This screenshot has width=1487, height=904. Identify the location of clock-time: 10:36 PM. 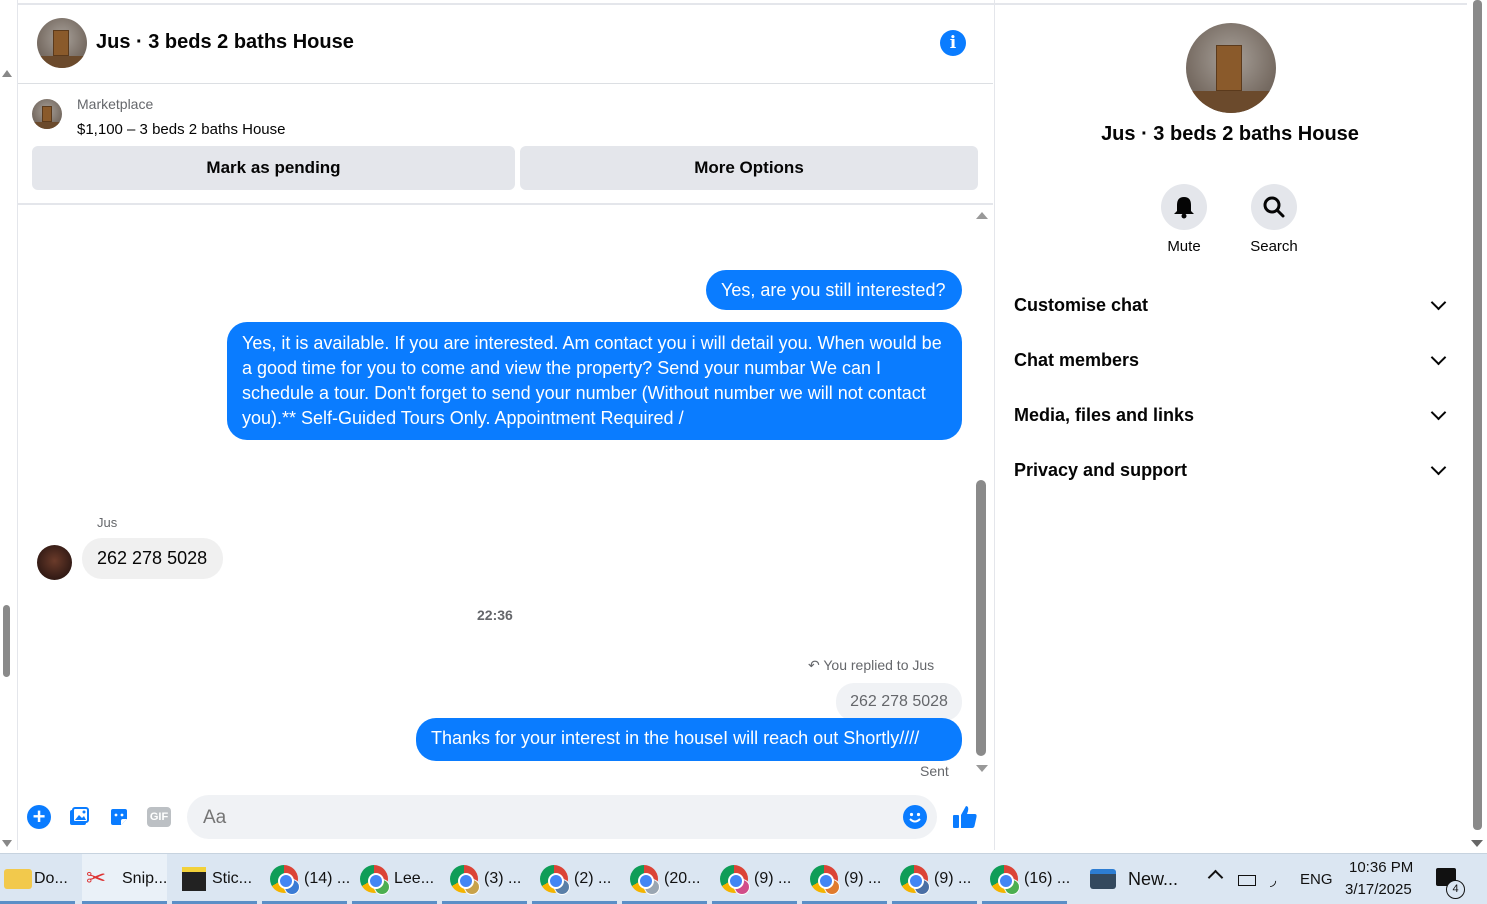
(1381, 867).